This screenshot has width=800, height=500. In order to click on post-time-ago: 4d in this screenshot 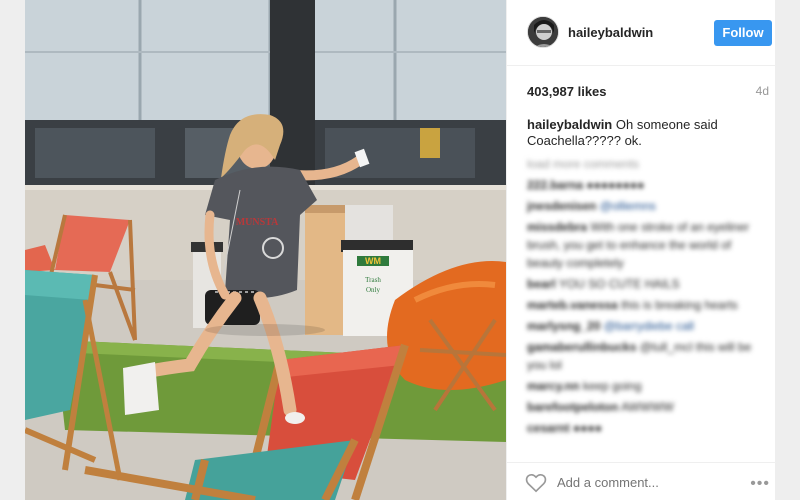, I will do `click(762, 91)`.